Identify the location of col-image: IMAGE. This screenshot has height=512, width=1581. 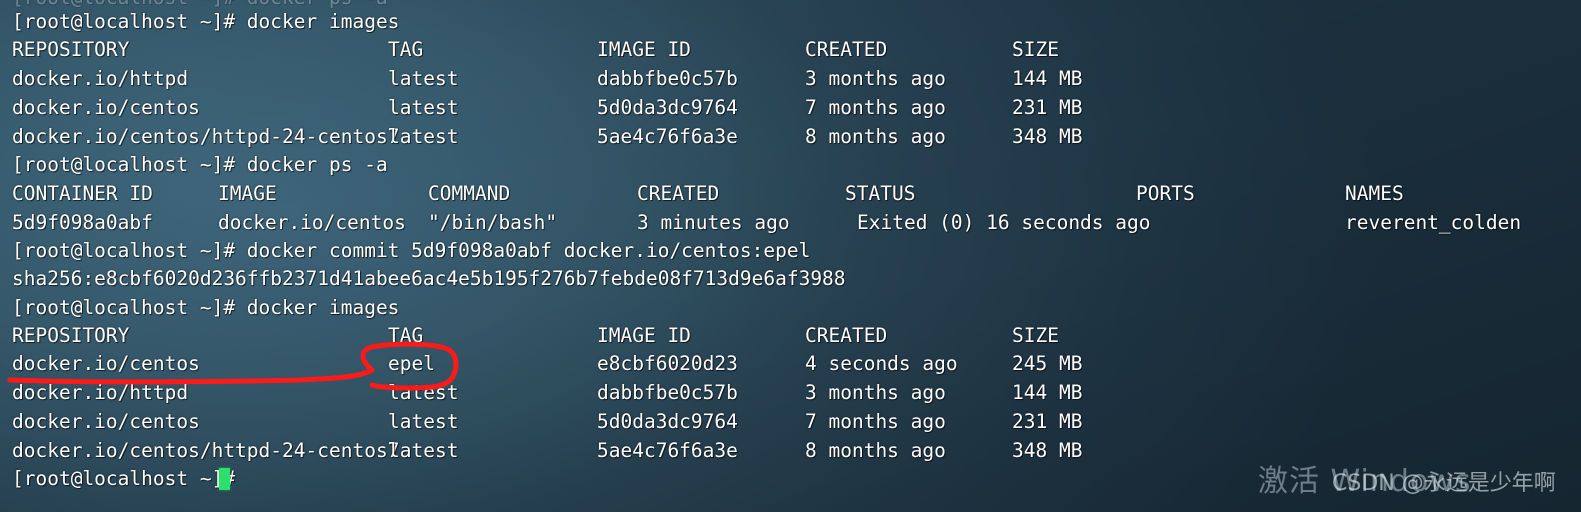
(247, 193).